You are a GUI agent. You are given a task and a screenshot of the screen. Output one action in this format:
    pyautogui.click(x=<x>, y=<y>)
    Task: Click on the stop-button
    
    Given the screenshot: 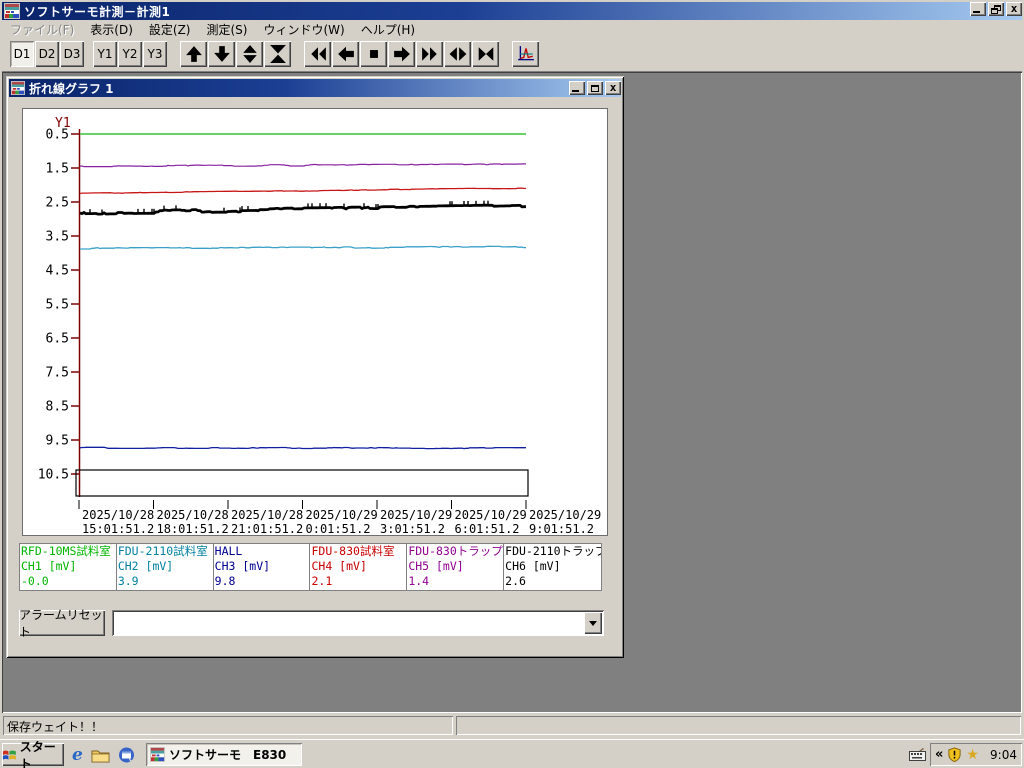 What is the action you would take?
    pyautogui.click(x=373, y=54)
    